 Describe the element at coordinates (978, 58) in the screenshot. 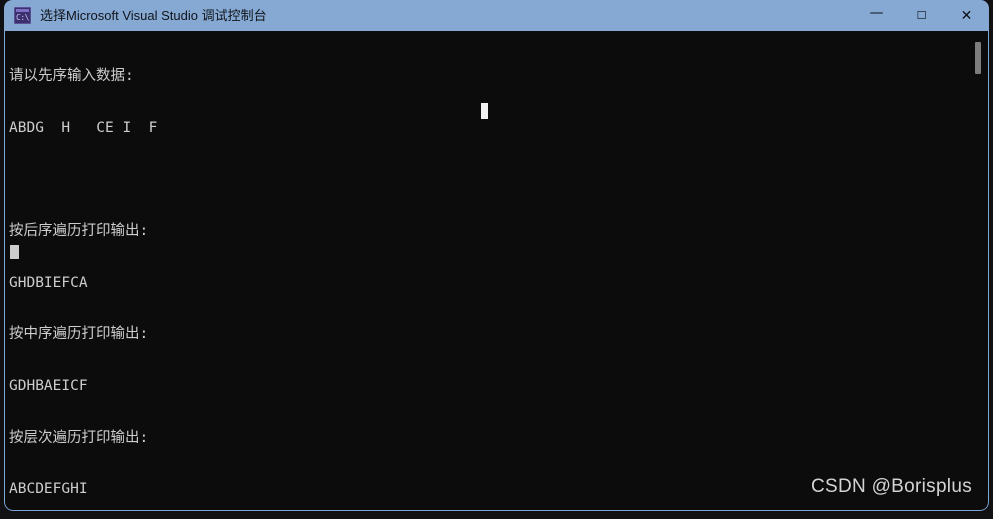

I see `scrollbar-thumb` at that location.